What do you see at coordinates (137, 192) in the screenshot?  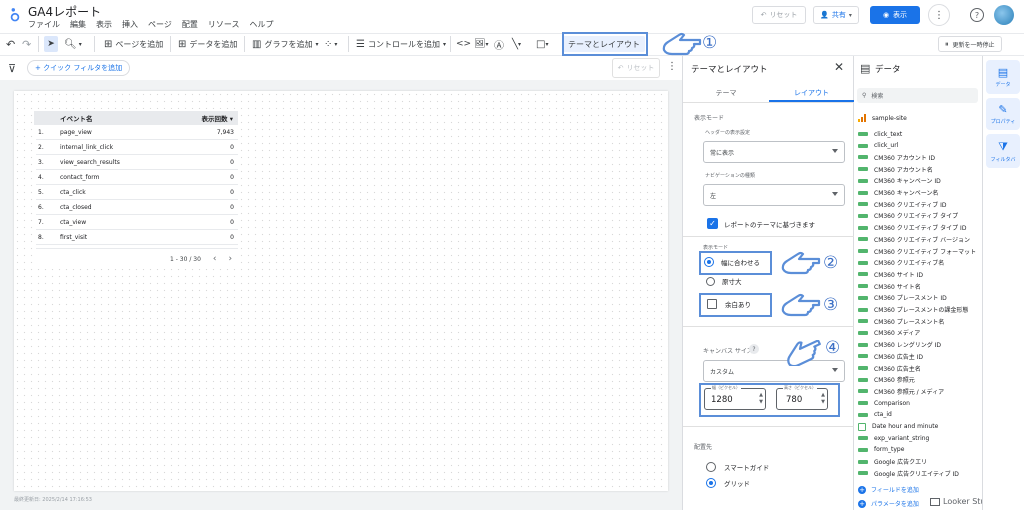 I see `table-row: 5. cta_click 0` at bounding box center [137, 192].